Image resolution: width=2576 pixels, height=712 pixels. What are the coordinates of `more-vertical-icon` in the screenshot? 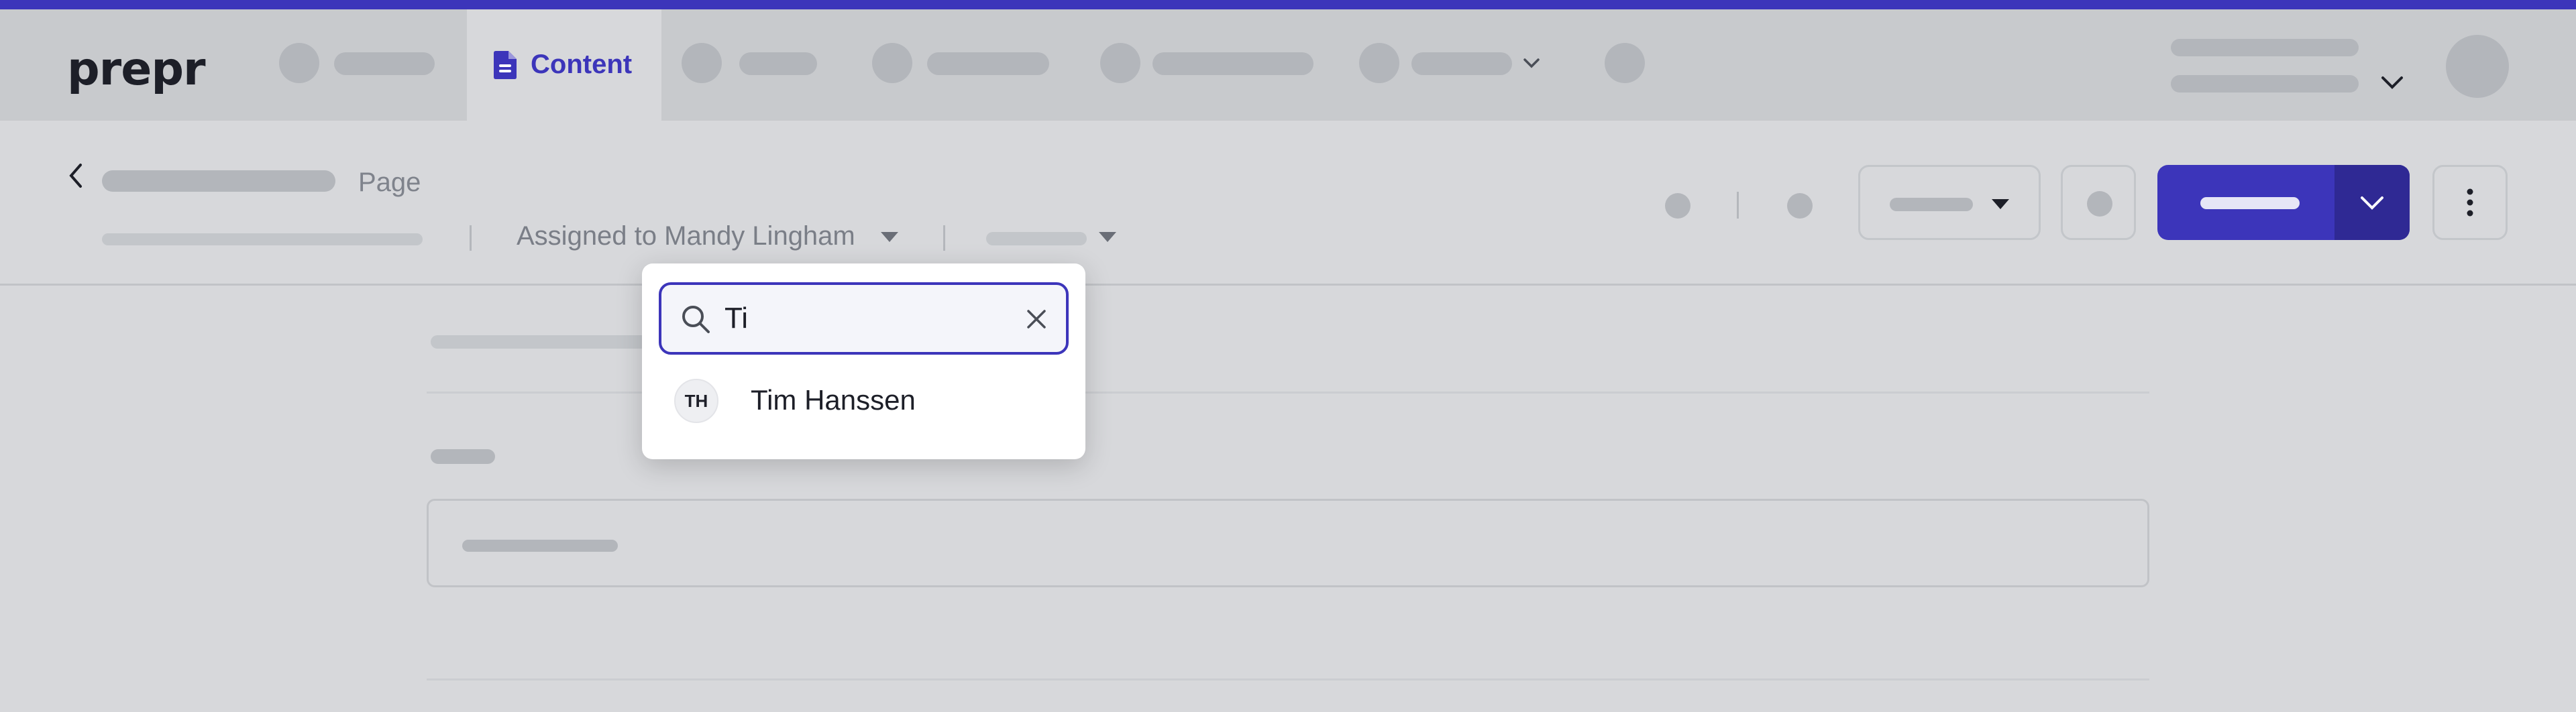 It's located at (2470, 202).